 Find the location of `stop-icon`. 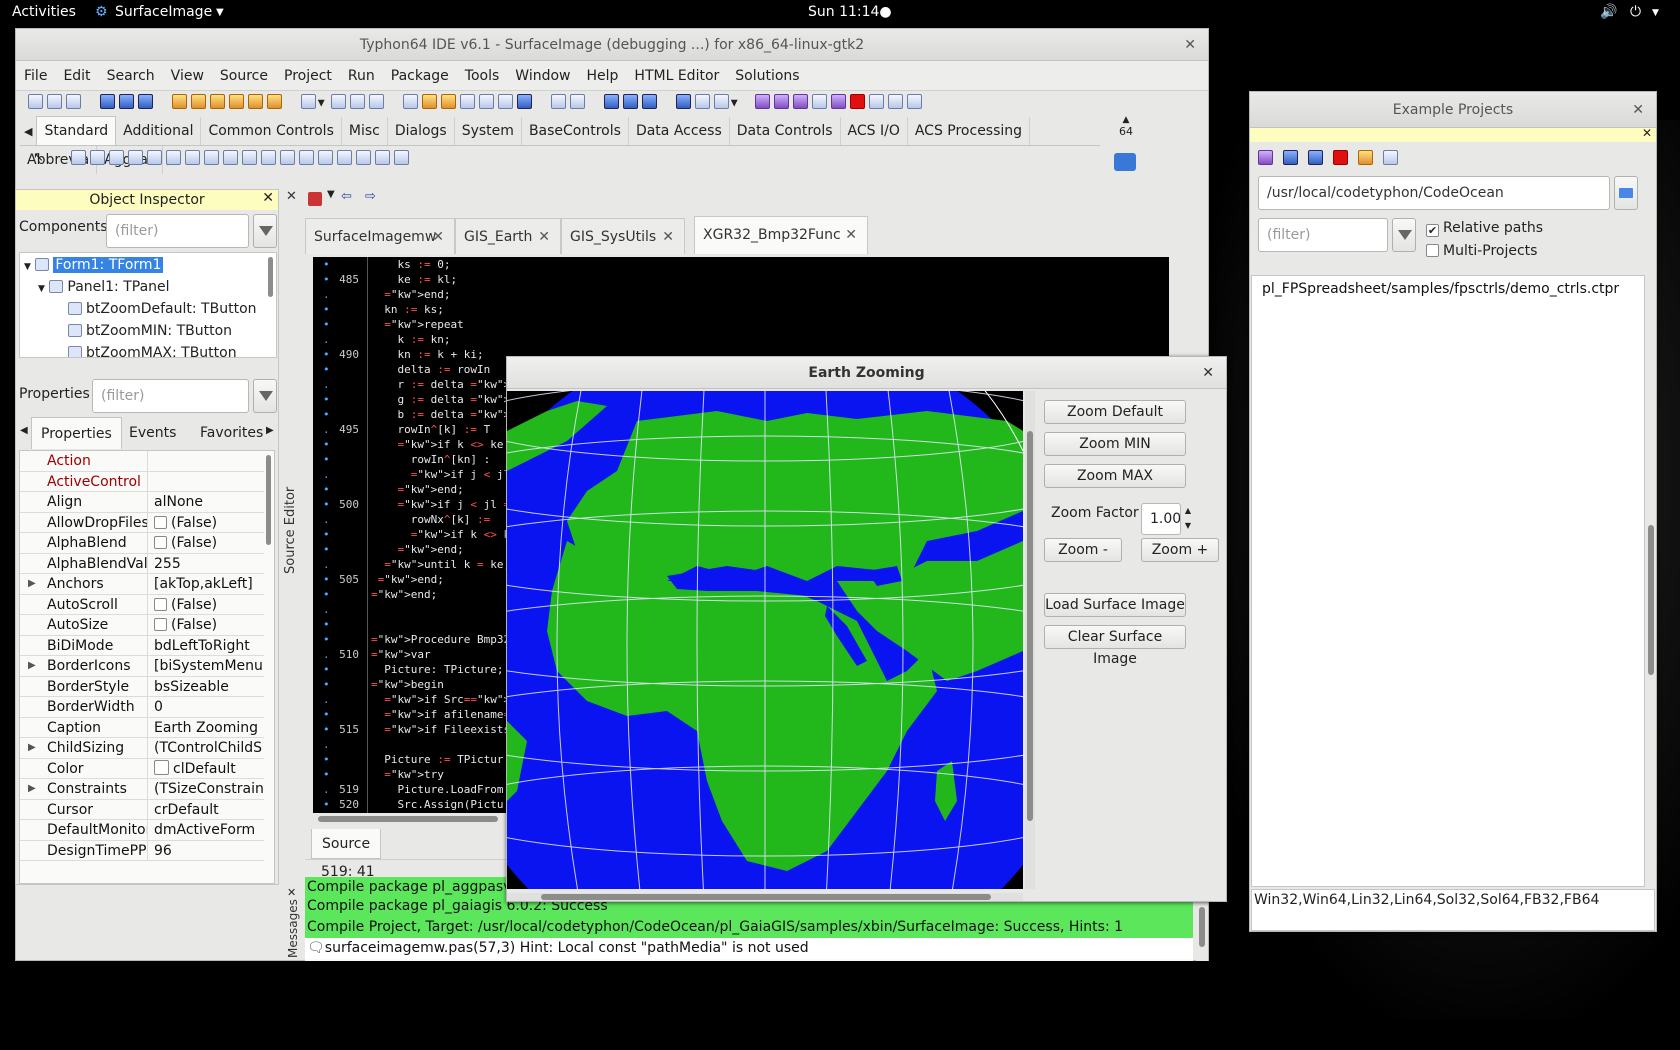

stop-icon is located at coordinates (857, 101).